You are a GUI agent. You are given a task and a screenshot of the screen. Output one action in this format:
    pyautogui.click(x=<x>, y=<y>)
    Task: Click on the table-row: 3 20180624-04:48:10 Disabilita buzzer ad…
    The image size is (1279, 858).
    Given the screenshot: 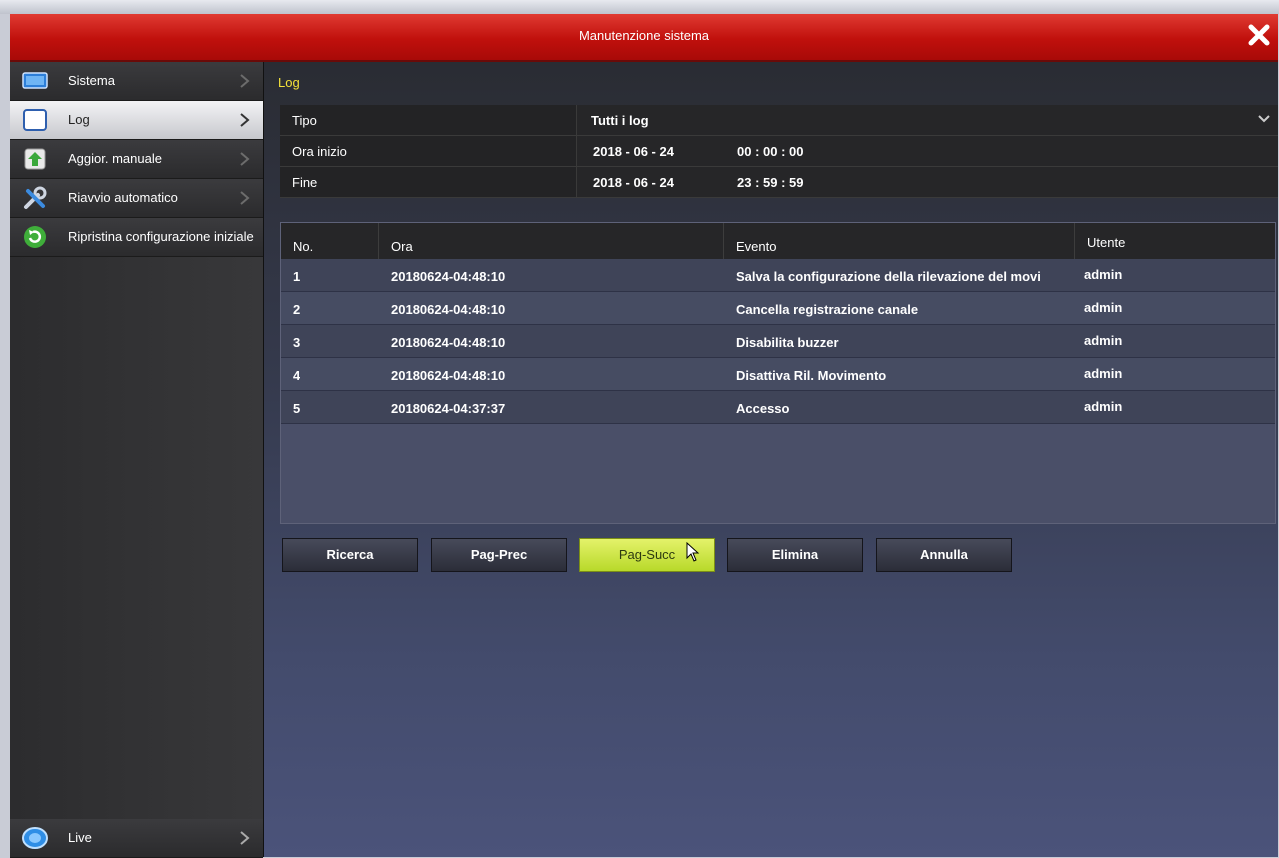 What is the action you would take?
    pyautogui.click(x=778, y=341)
    